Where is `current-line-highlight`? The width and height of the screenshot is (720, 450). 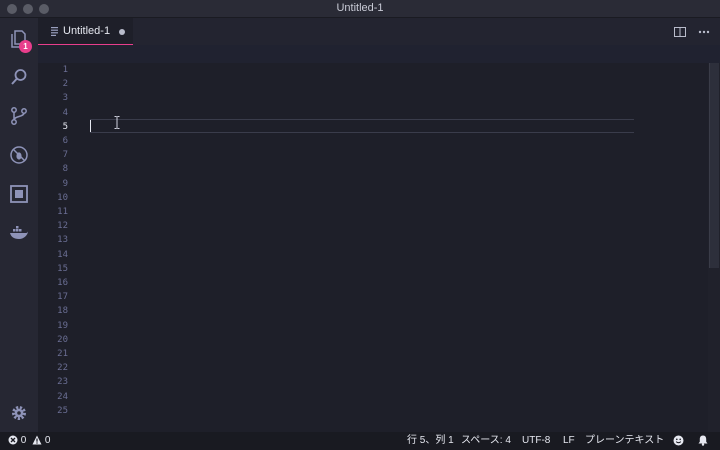
current-line-highlight is located at coordinates (362, 126).